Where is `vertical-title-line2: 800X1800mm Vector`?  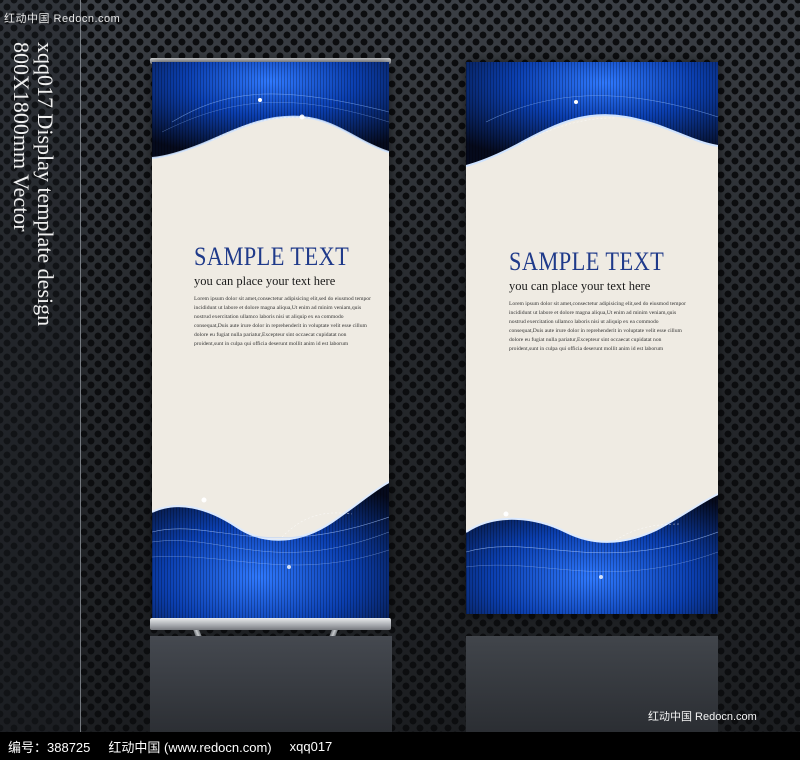 vertical-title-line2: 800X1800mm Vector is located at coordinates (21, 137).